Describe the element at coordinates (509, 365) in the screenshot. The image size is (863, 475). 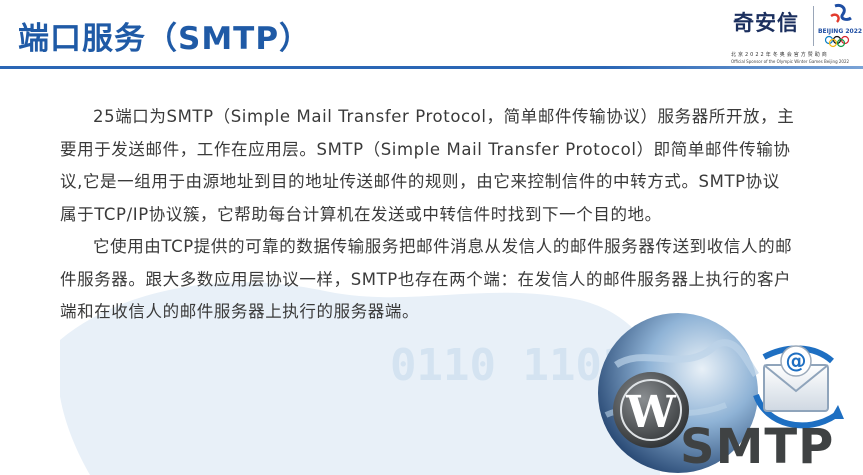
I see `watermark-digits: 0110 1101` at that location.